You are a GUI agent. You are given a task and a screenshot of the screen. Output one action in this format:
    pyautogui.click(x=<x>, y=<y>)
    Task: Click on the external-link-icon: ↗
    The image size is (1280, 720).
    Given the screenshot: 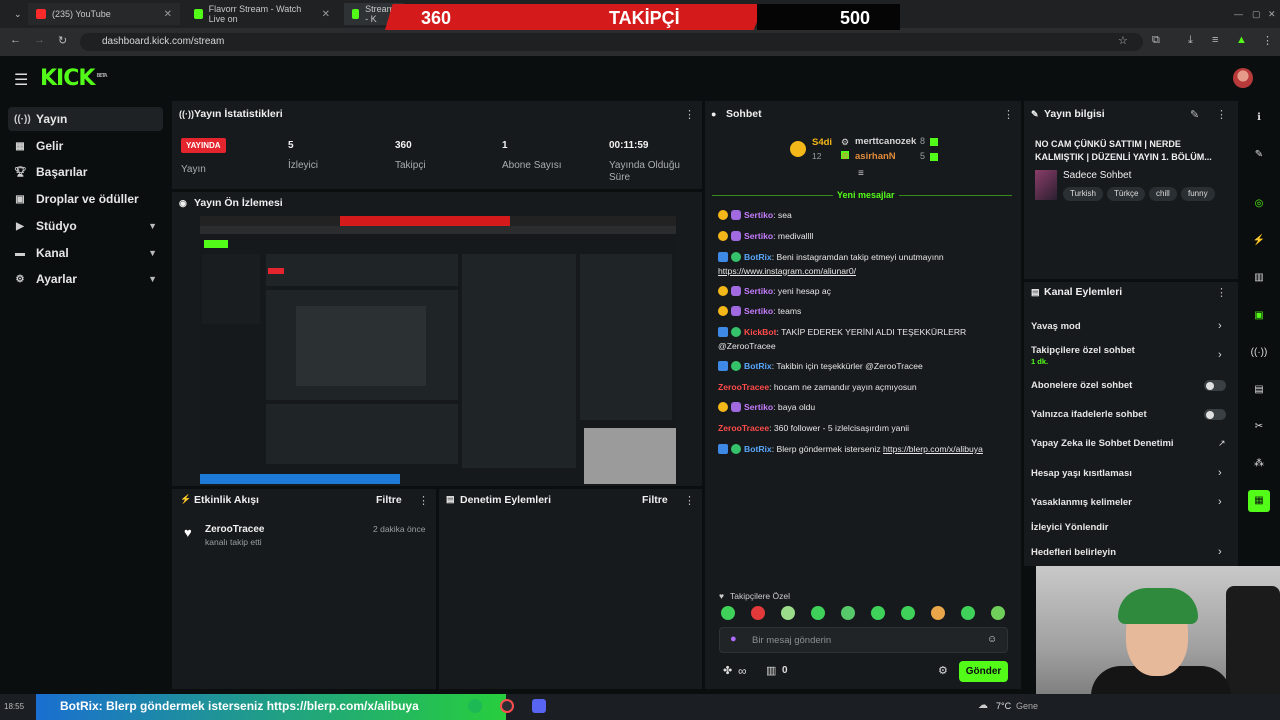 What is the action you would take?
    pyautogui.click(x=1222, y=443)
    